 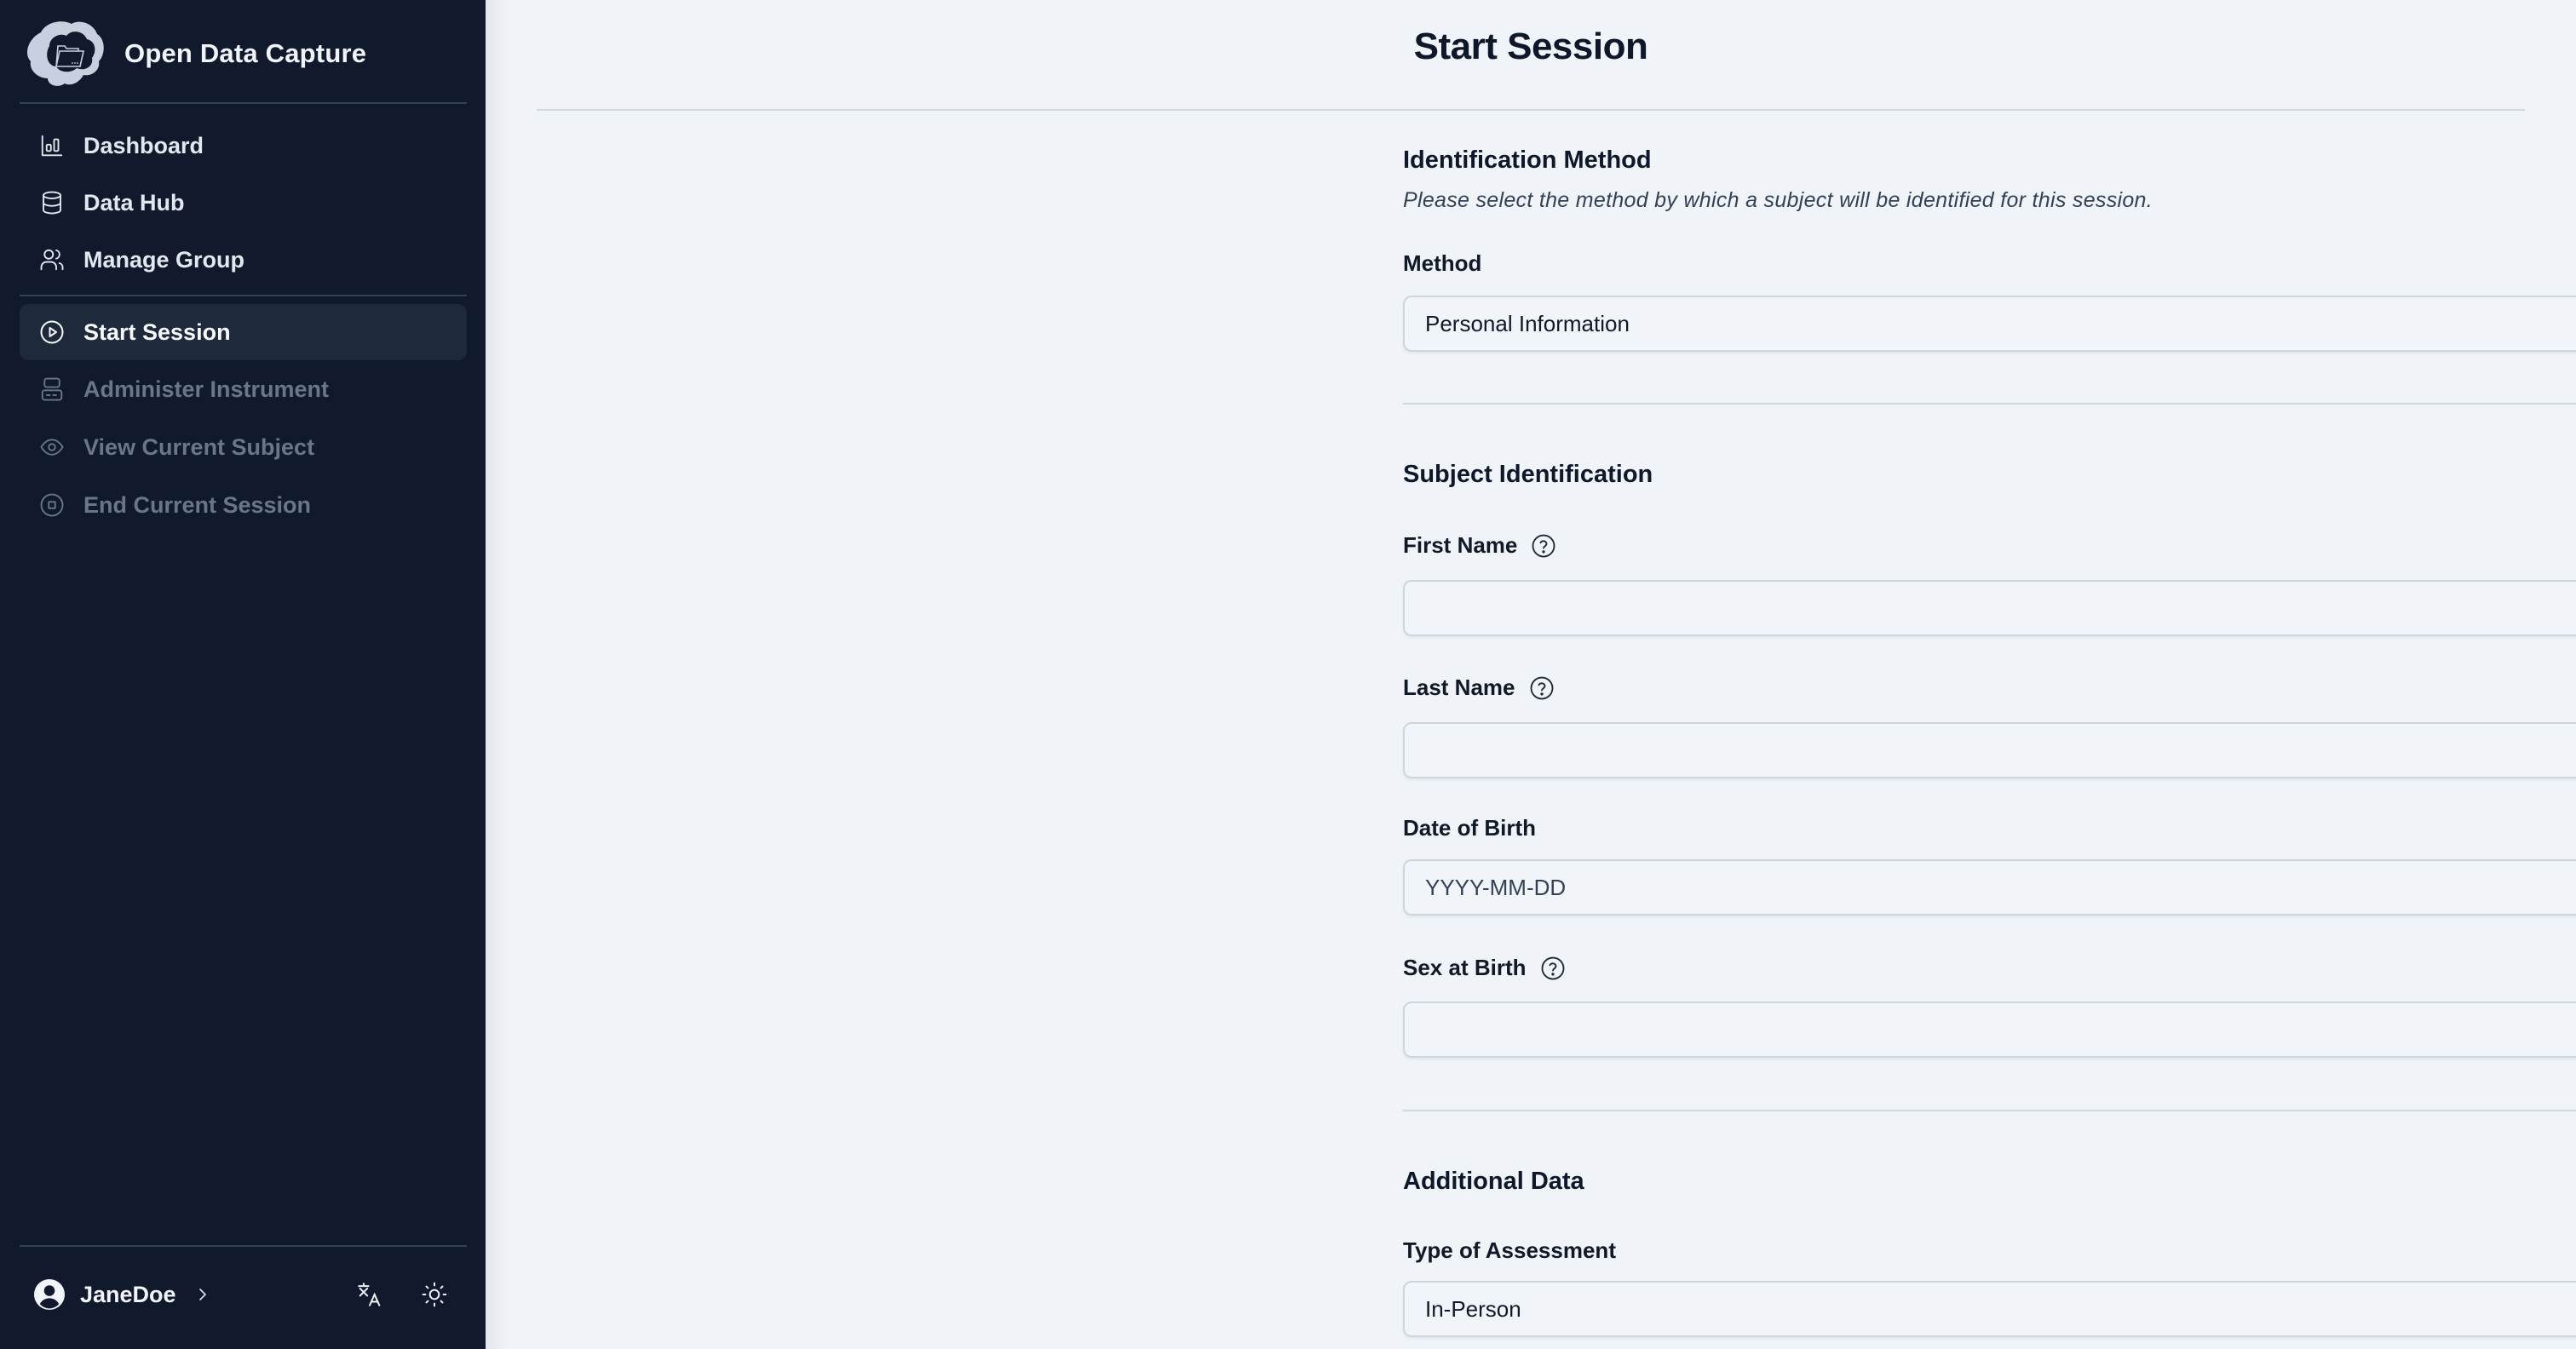 I want to click on section-title-identification: Identification Method, so click(x=1528, y=160).